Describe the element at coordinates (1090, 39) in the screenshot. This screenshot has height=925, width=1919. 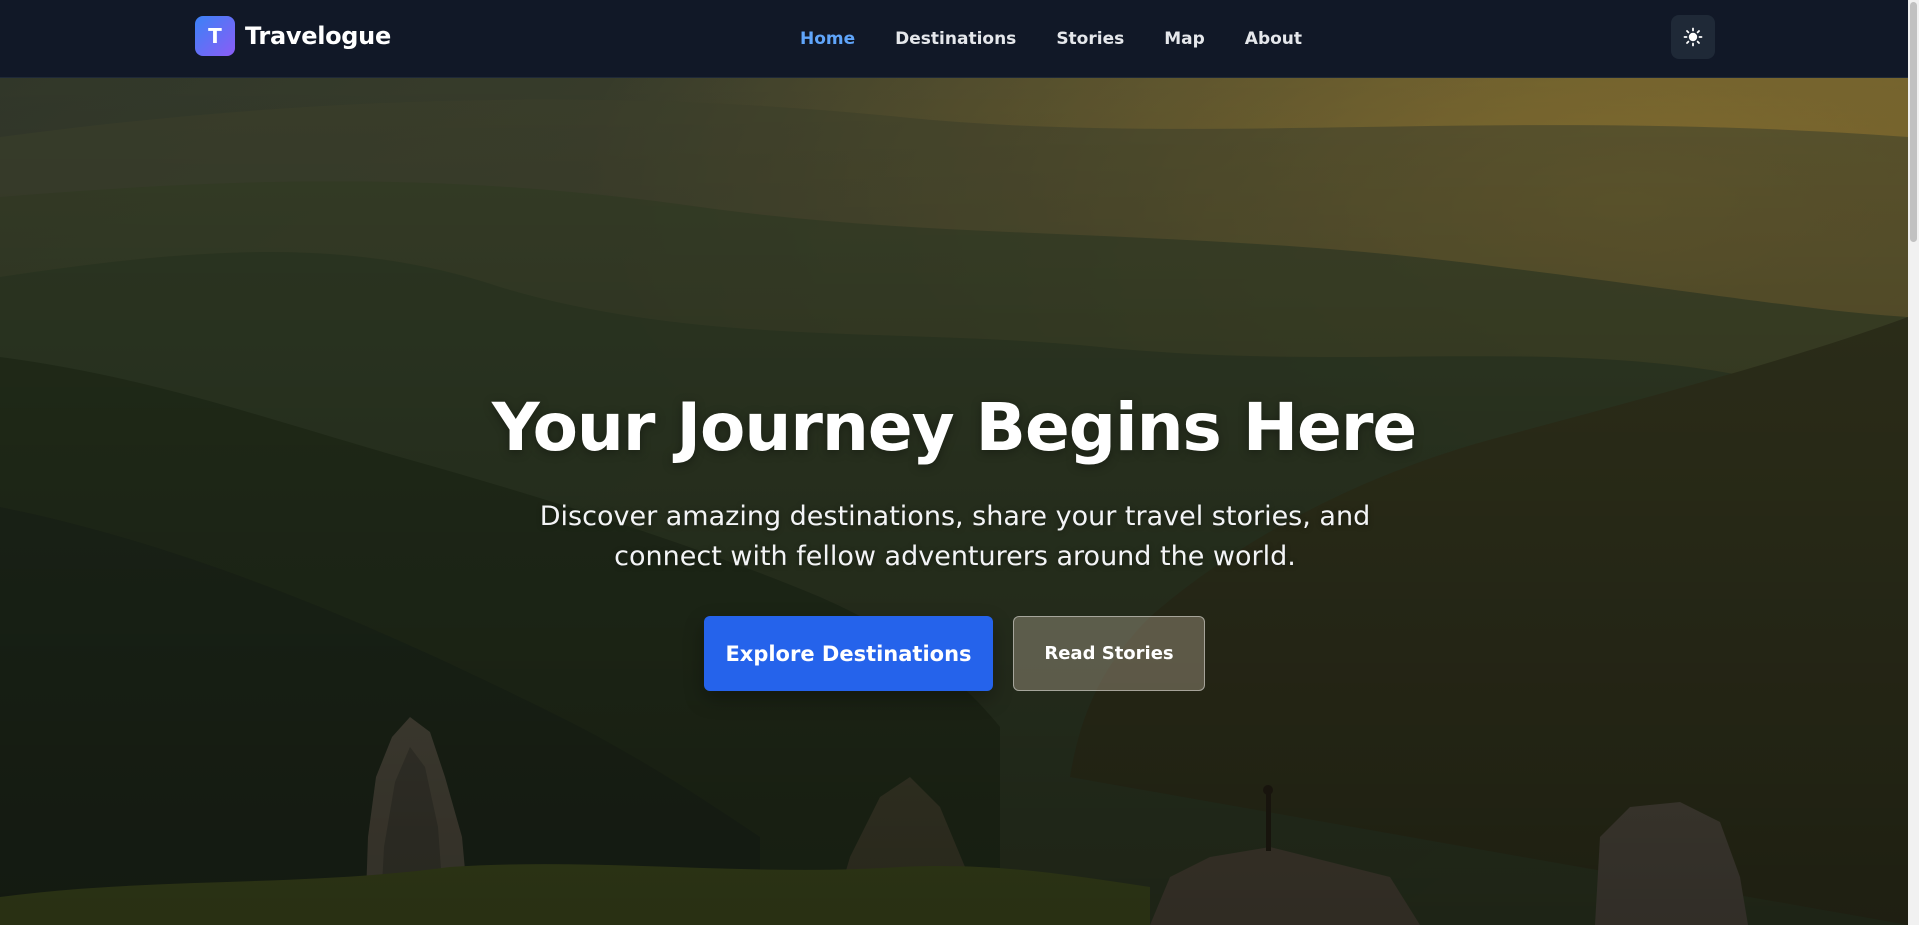
I see `nav-link-stories: Stories` at that location.